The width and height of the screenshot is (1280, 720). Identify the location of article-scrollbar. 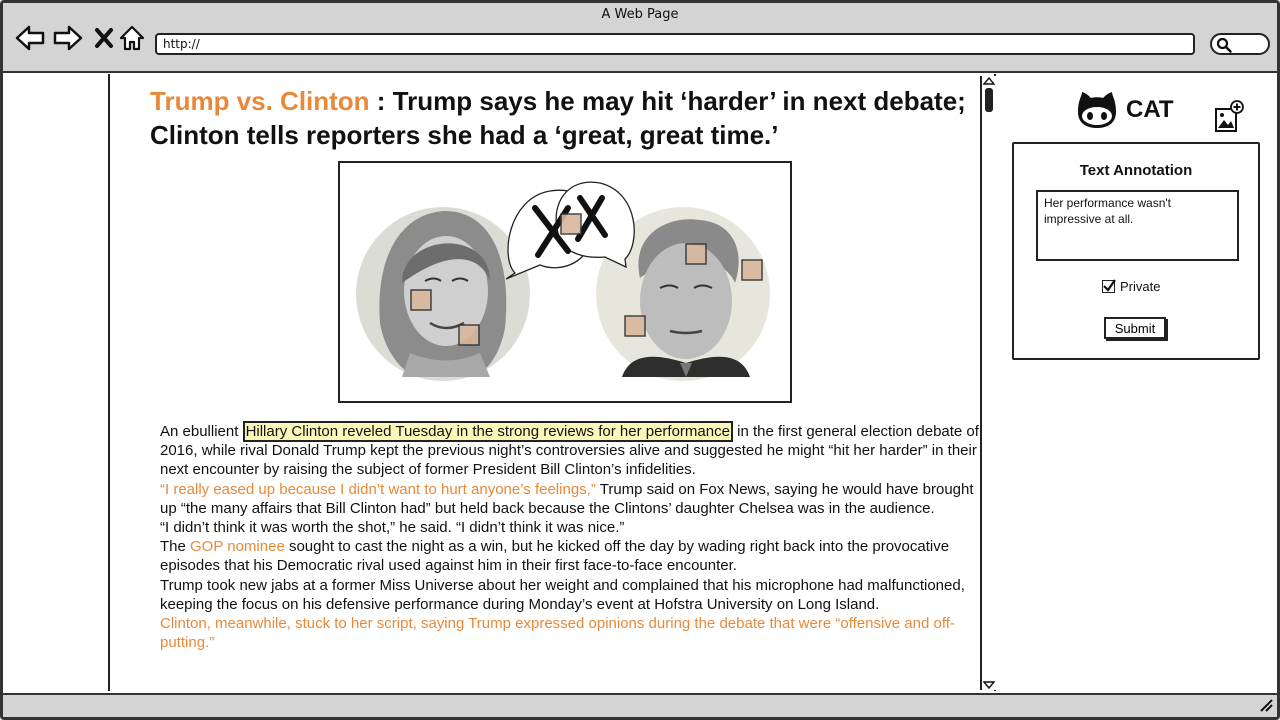
(988, 383).